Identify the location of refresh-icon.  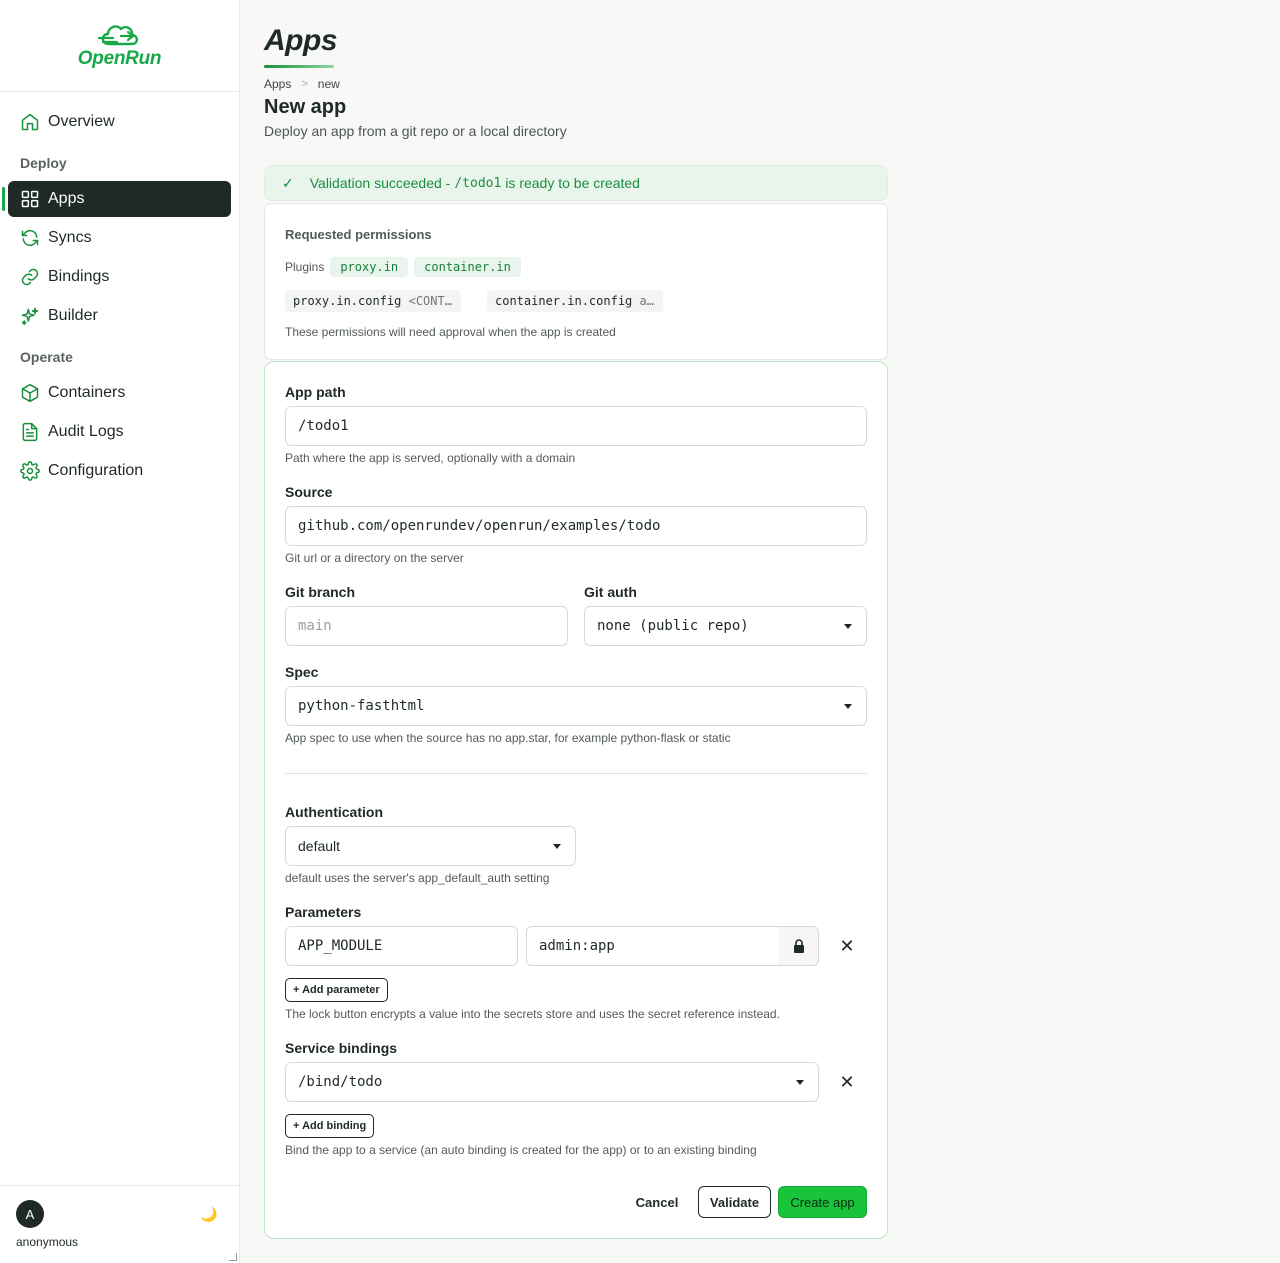
(30, 238).